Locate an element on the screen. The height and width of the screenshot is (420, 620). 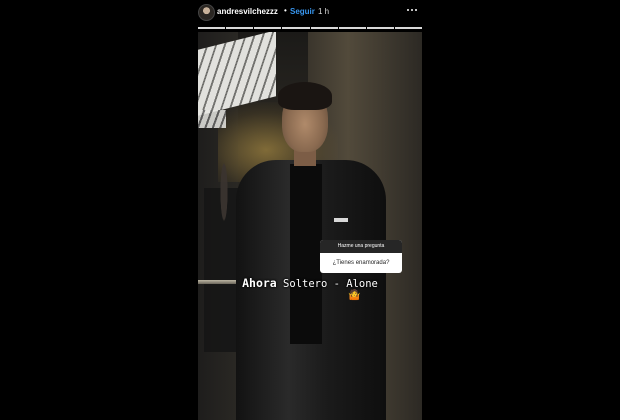
follow-button: Seguir is located at coordinates (302, 11).